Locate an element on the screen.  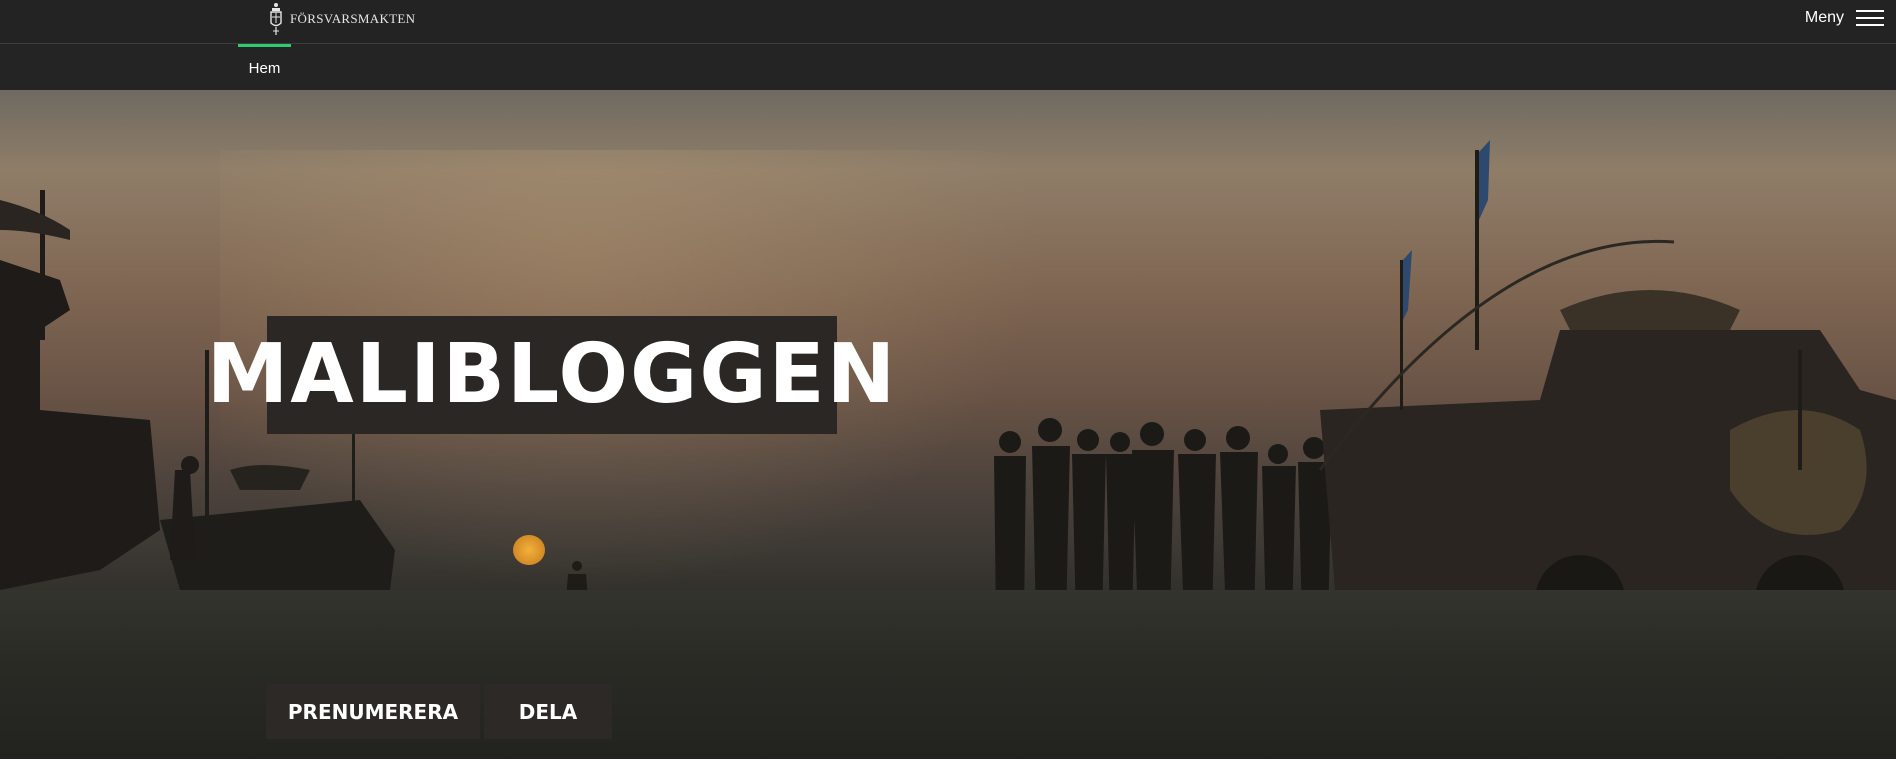
share-button: DELA is located at coordinates (548, 711).